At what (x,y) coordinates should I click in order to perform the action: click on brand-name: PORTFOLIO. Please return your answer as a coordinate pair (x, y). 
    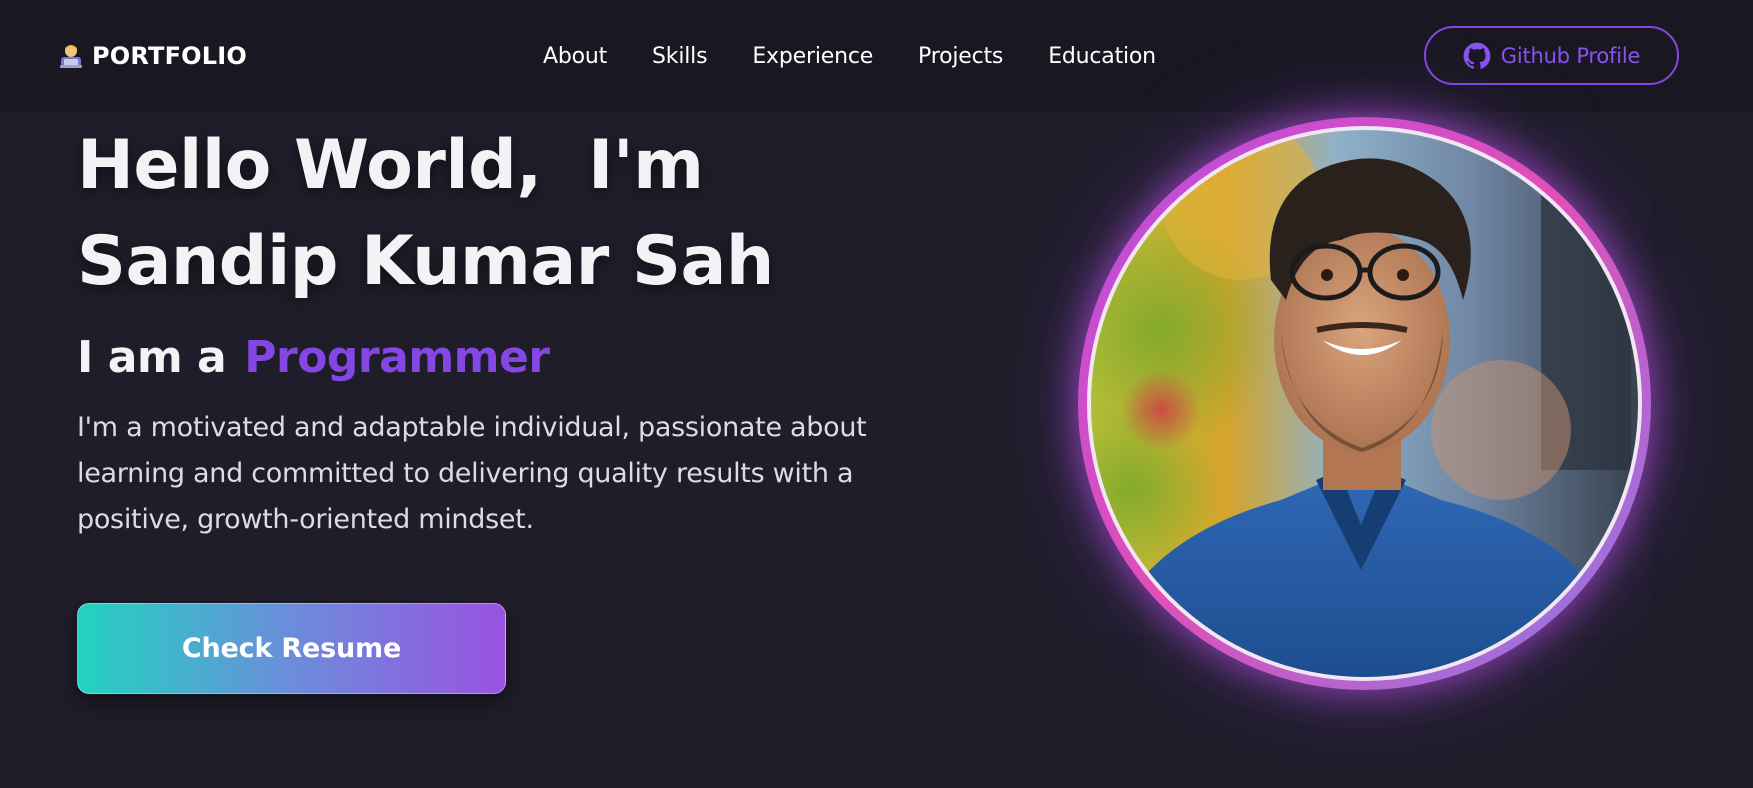
    Looking at the image, I should click on (169, 56).